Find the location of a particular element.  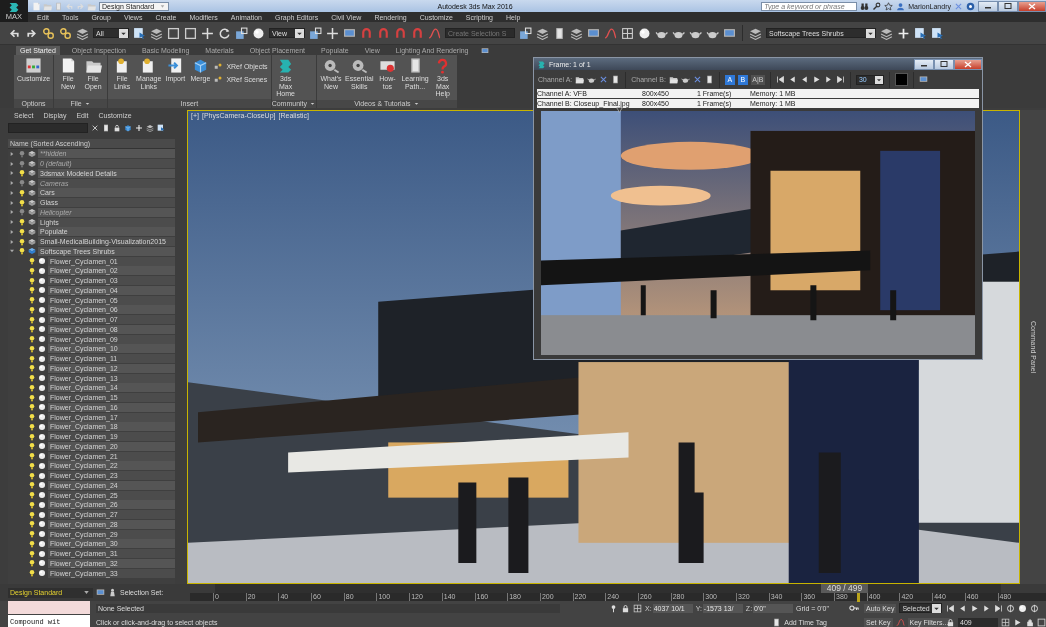

clear-icon is located at coordinates (95, 127).